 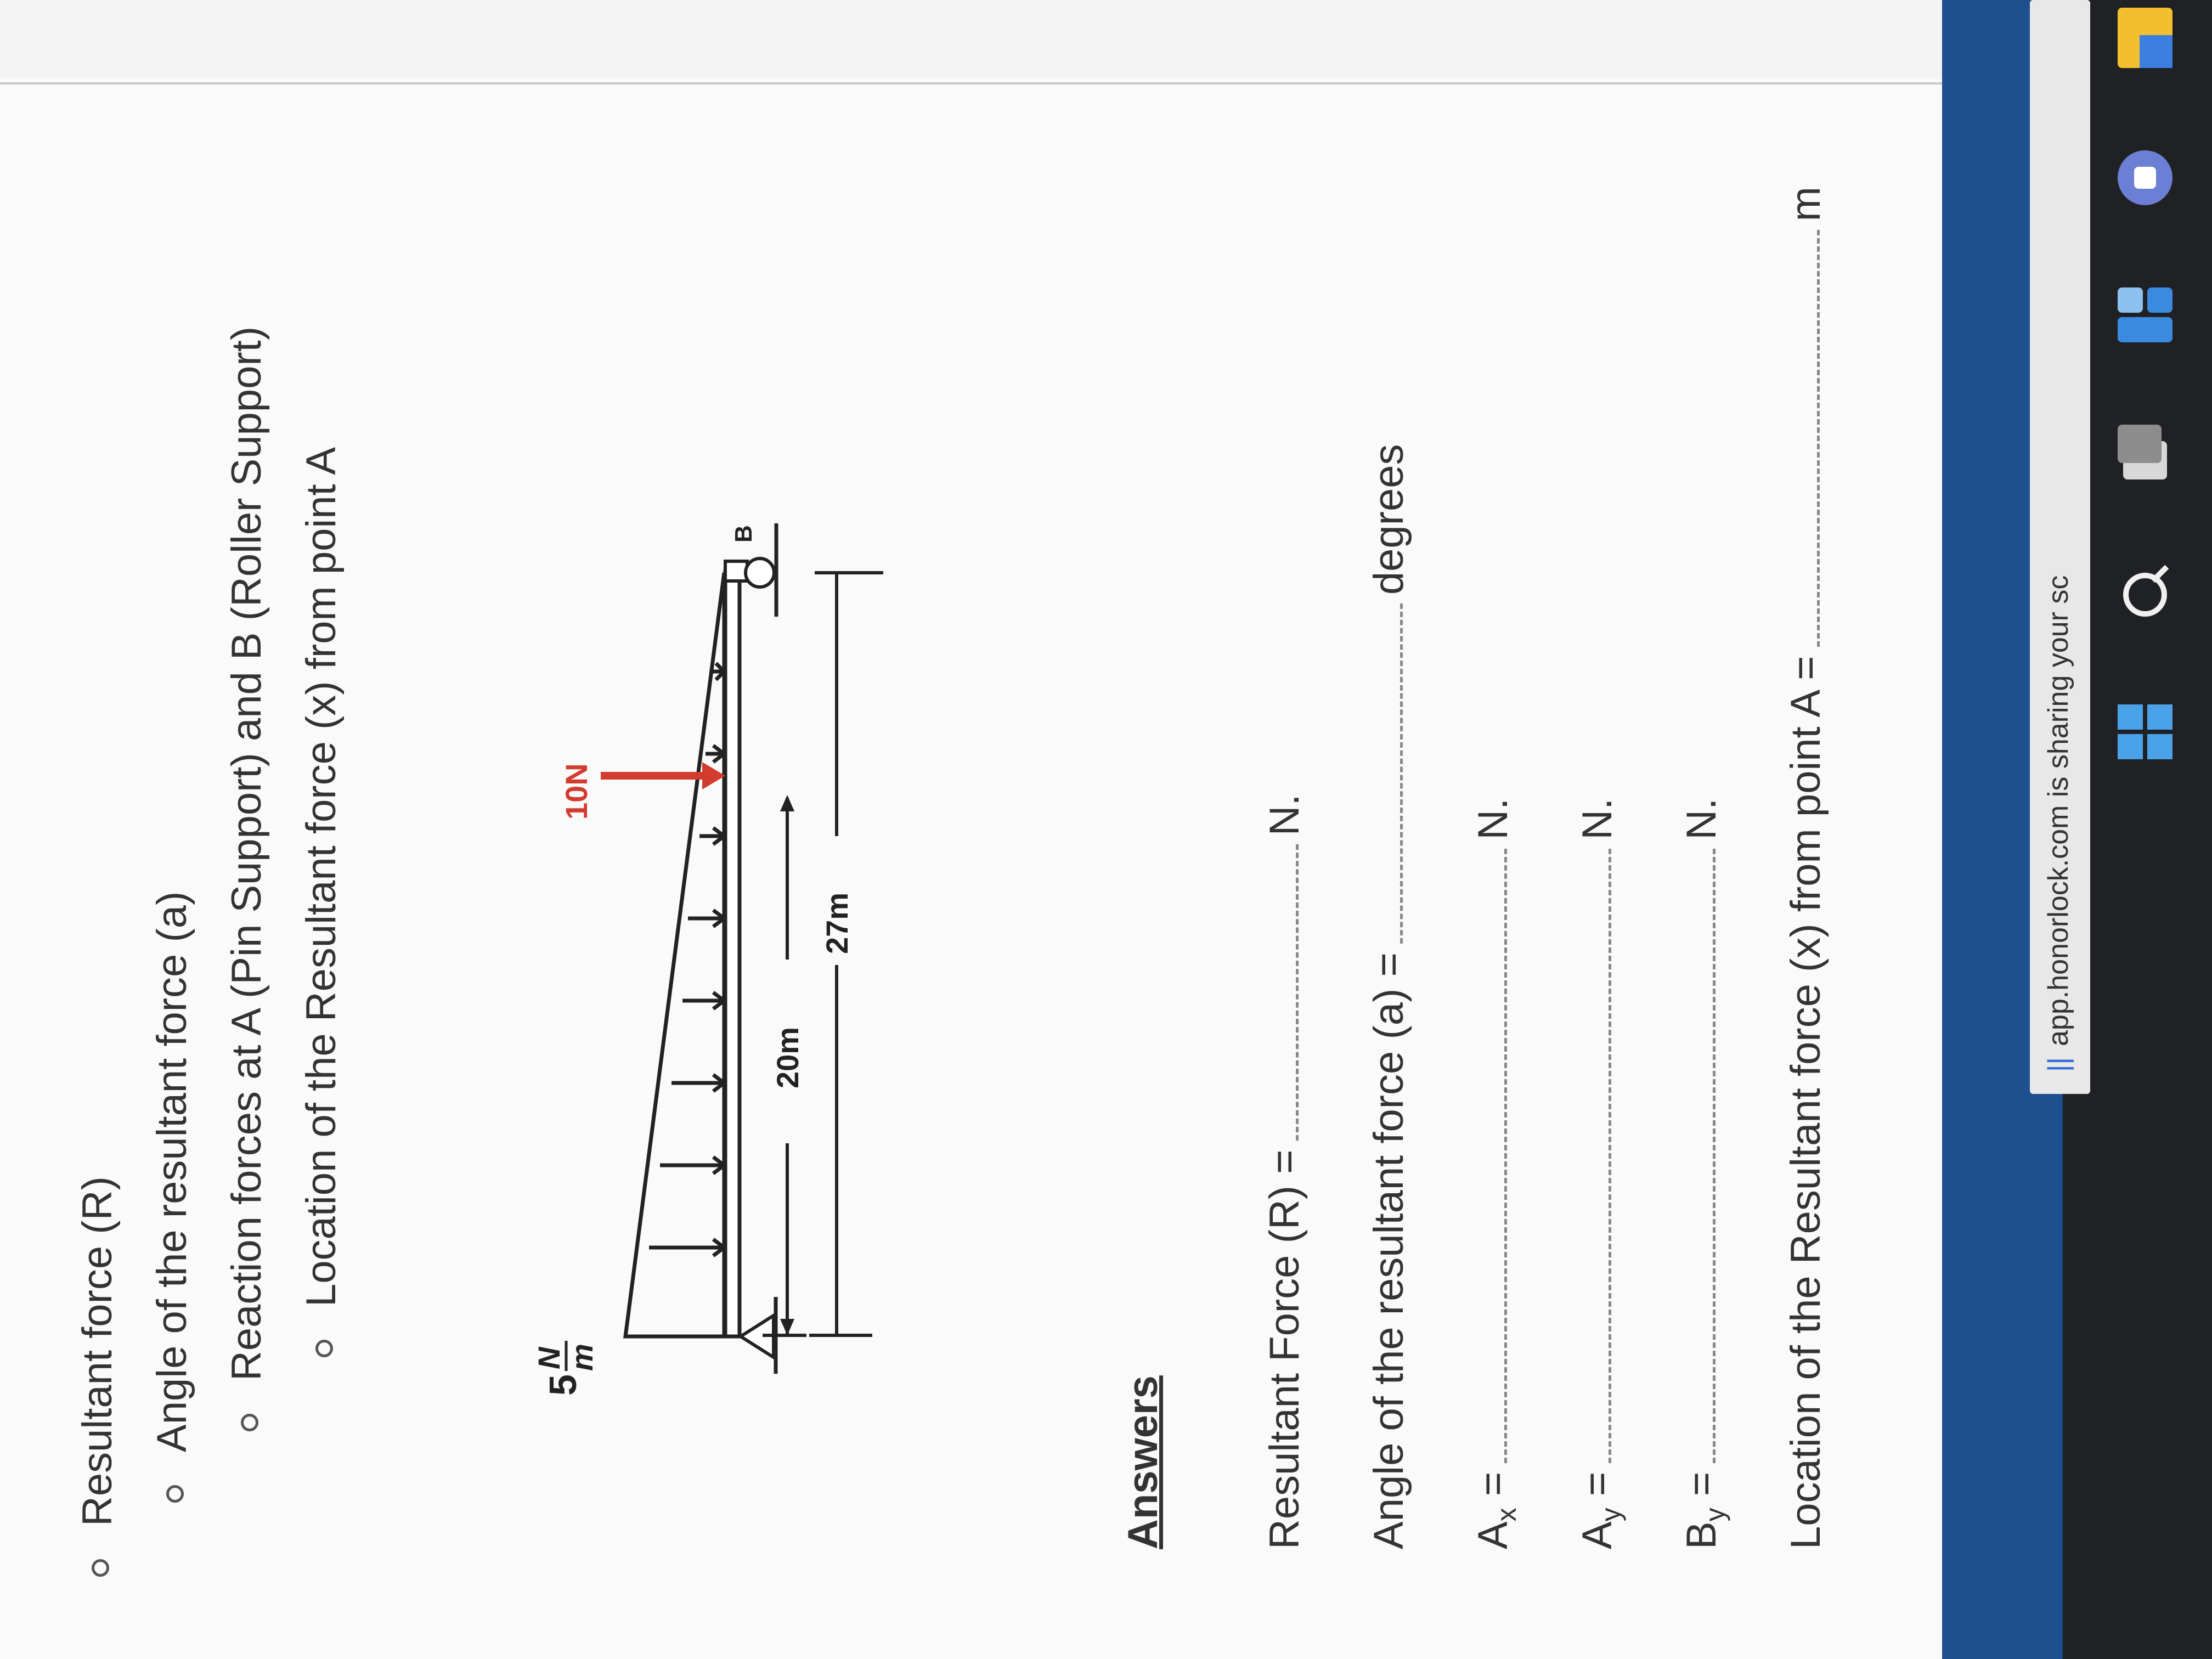 What do you see at coordinates (1600, 1510) in the screenshot?
I see `ay-label: Ay =` at bounding box center [1600, 1510].